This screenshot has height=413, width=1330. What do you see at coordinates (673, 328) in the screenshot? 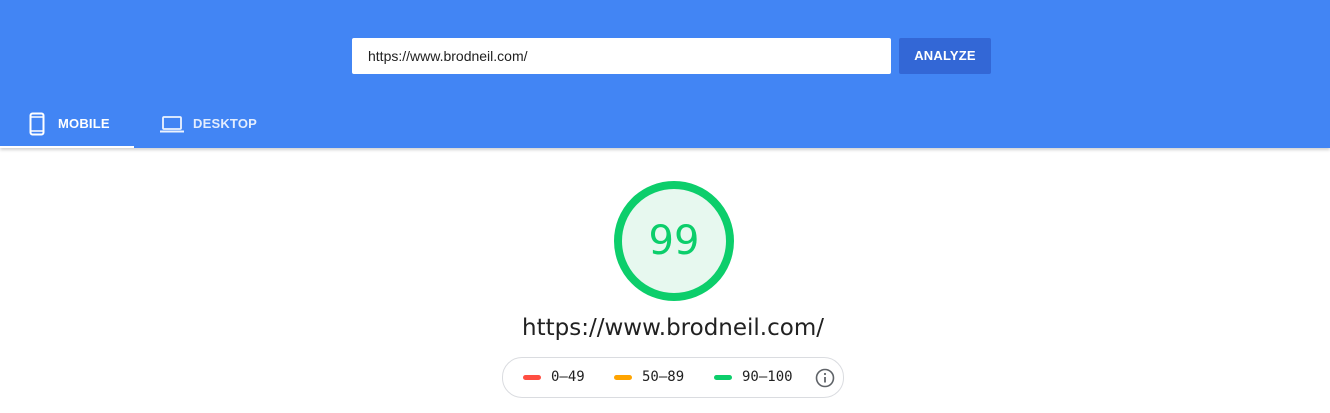
I see `analyzed-url: https://www.brodneil.com/` at bounding box center [673, 328].